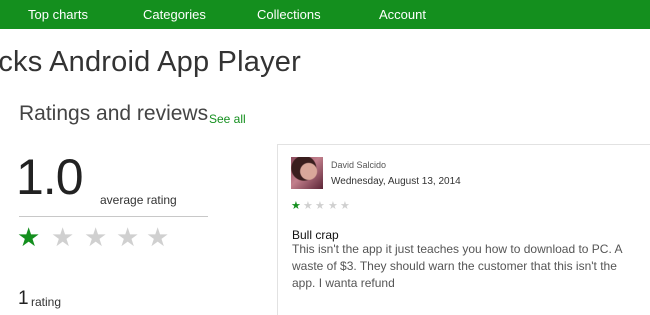  Describe the element at coordinates (359, 165) in the screenshot. I see `reviewer-name: David Salcido` at that location.